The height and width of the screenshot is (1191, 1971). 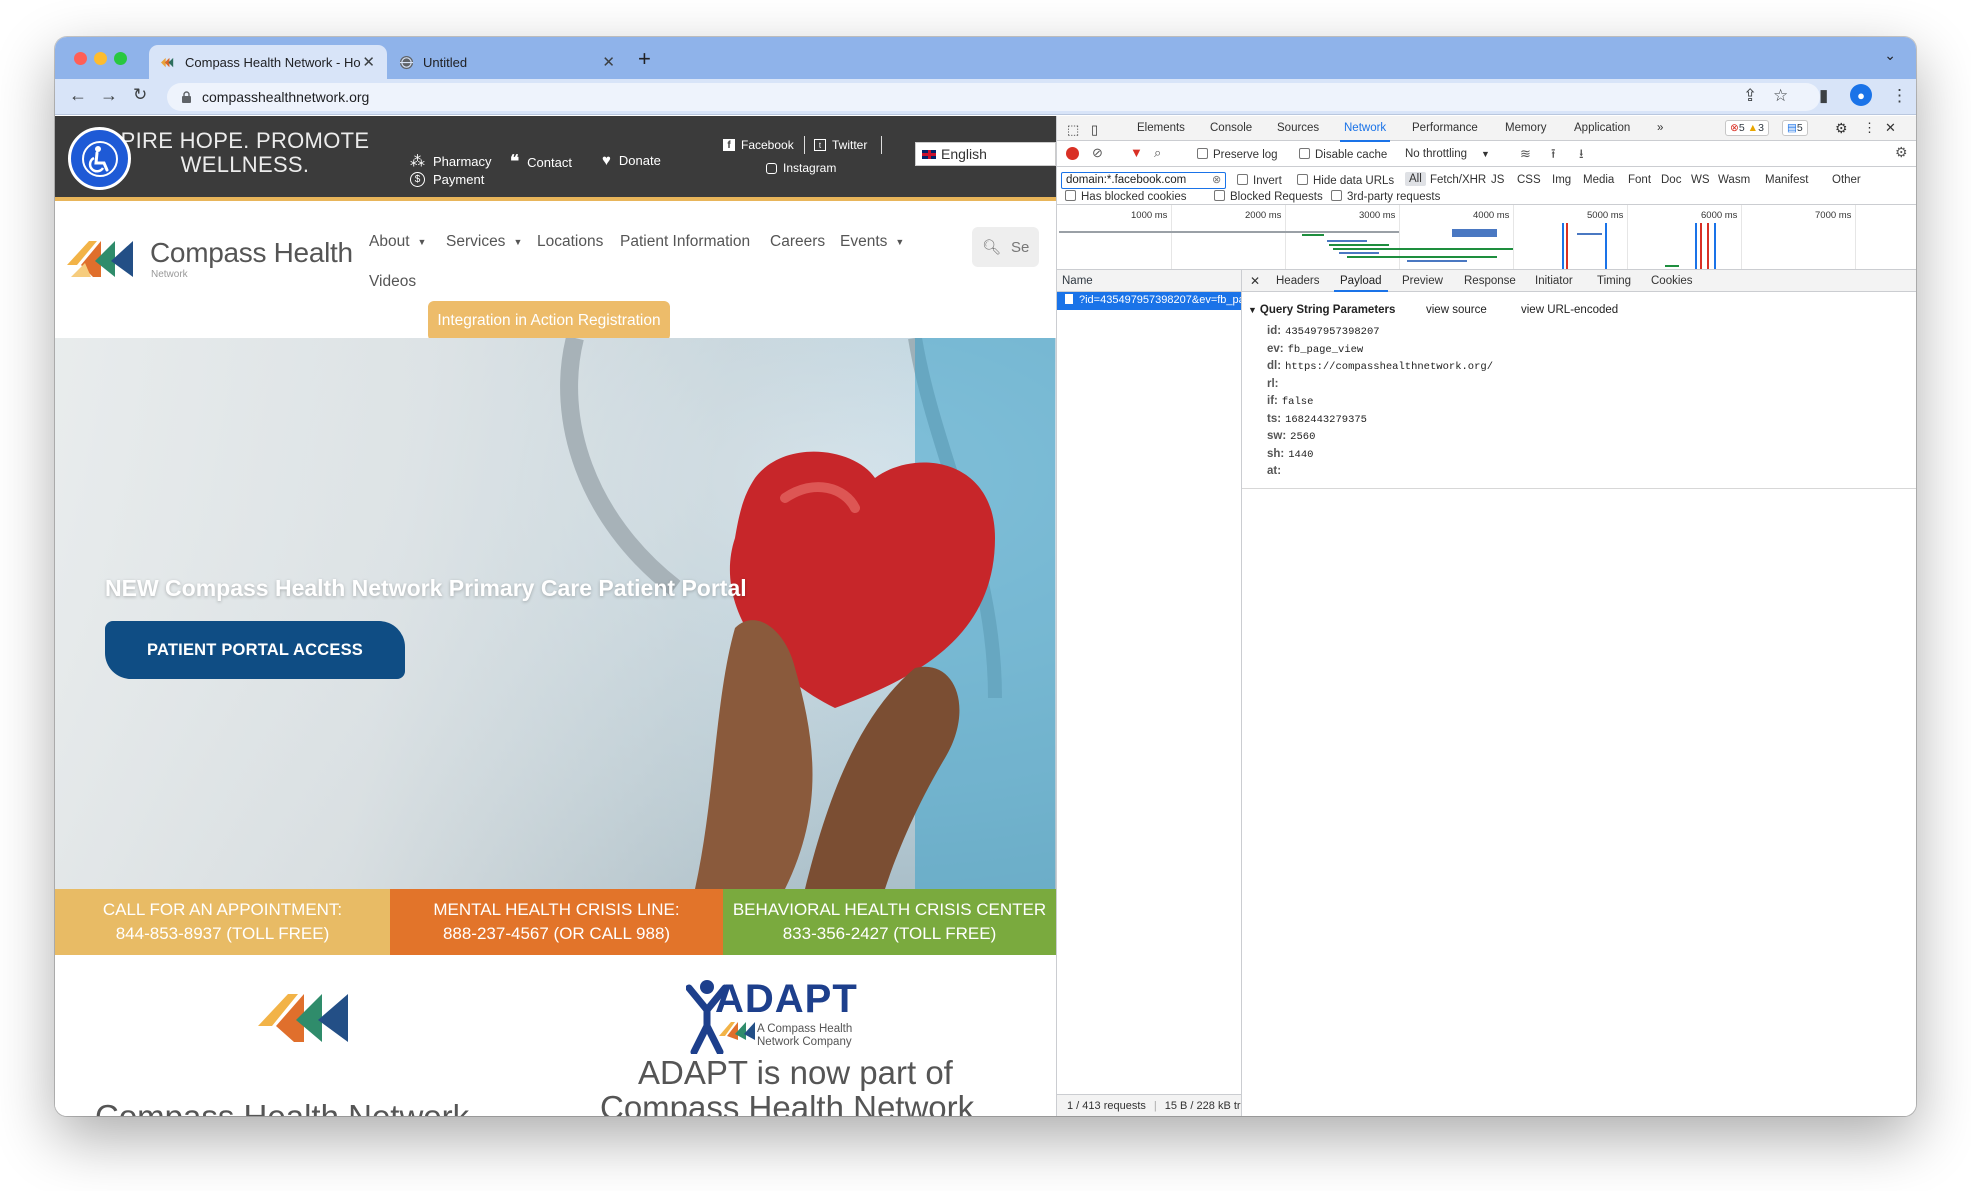 What do you see at coordinates (447, 179) in the screenshot?
I see `payment-link: $ Payment` at bounding box center [447, 179].